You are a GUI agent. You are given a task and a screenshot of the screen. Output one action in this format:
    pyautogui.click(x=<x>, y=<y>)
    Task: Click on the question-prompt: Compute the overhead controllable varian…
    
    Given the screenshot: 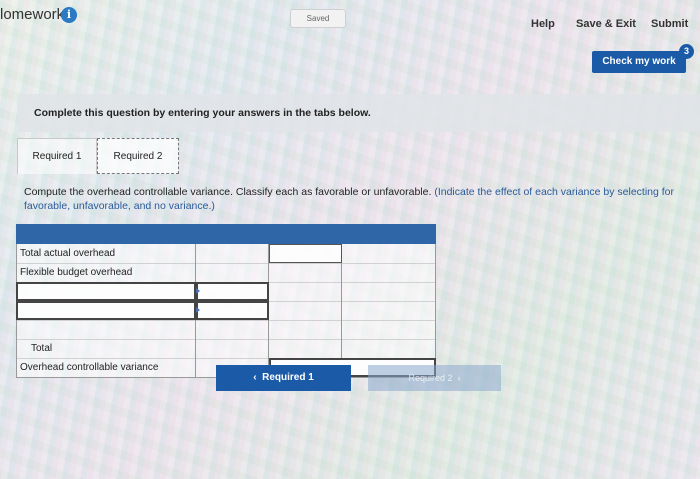 What is the action you would take?
    pyautogui.click(x=356, y=199)
    